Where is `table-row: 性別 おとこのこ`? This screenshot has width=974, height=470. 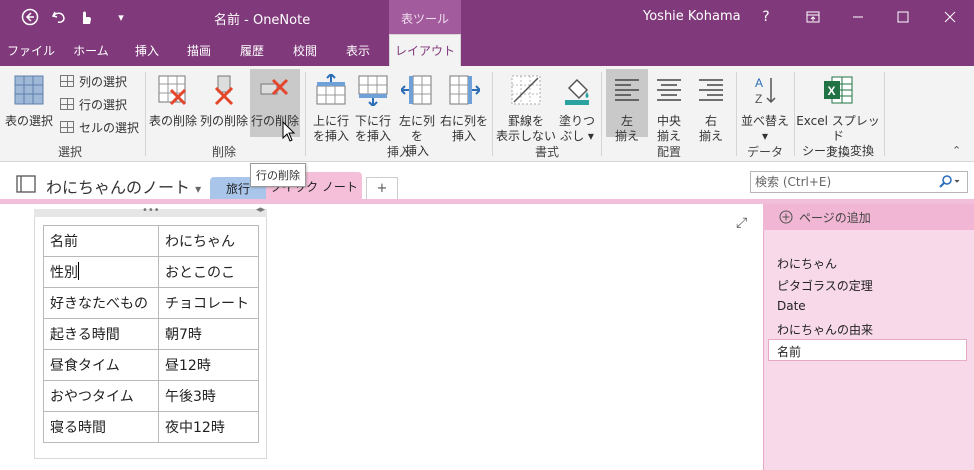 table-row: 性別 おとこのこ is located at coordinates (151, 272).